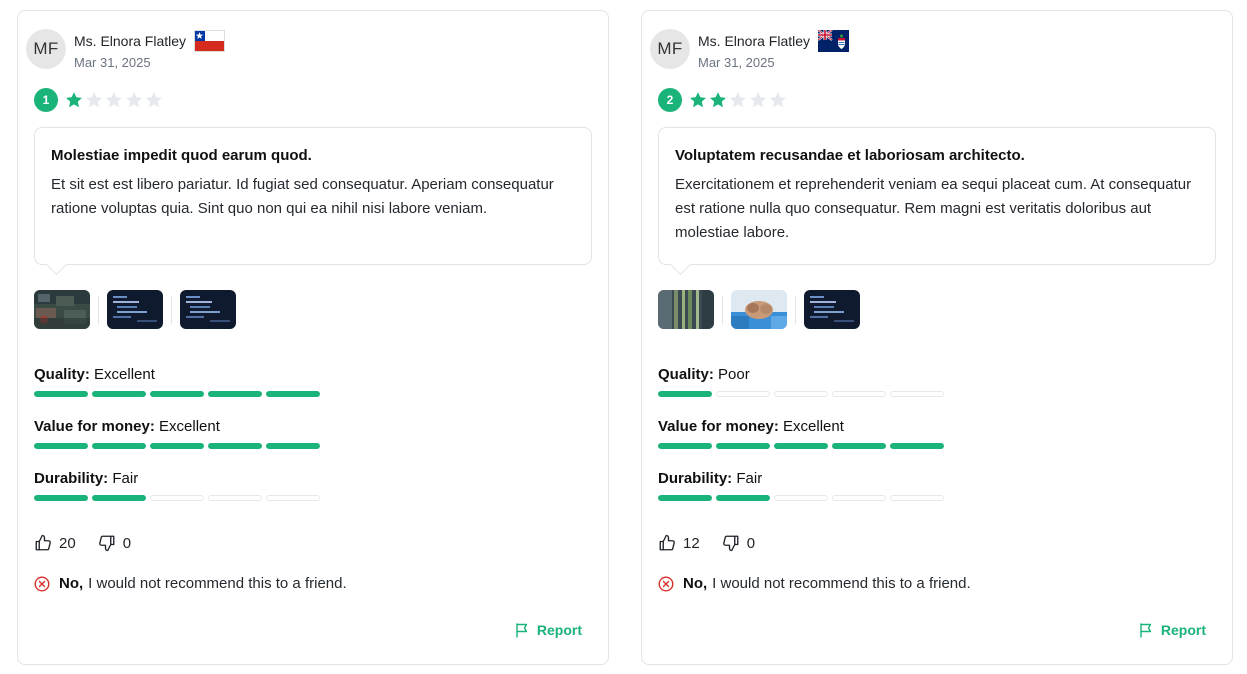  Describe the element at coordinates (734, 374) in the screenshot. I see `attribute-value: Poor` at that location.